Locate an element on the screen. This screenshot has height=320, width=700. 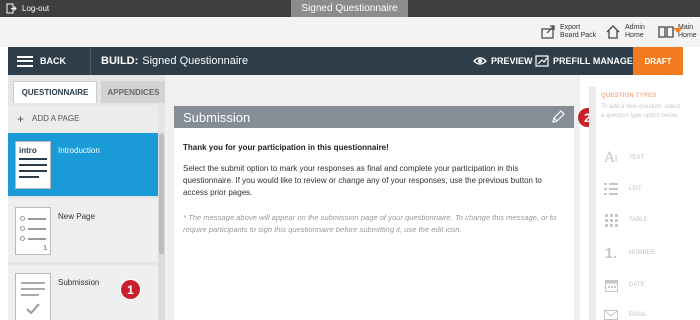
question-type-number: 1. NUMBER is located at coordinates (629, 253).